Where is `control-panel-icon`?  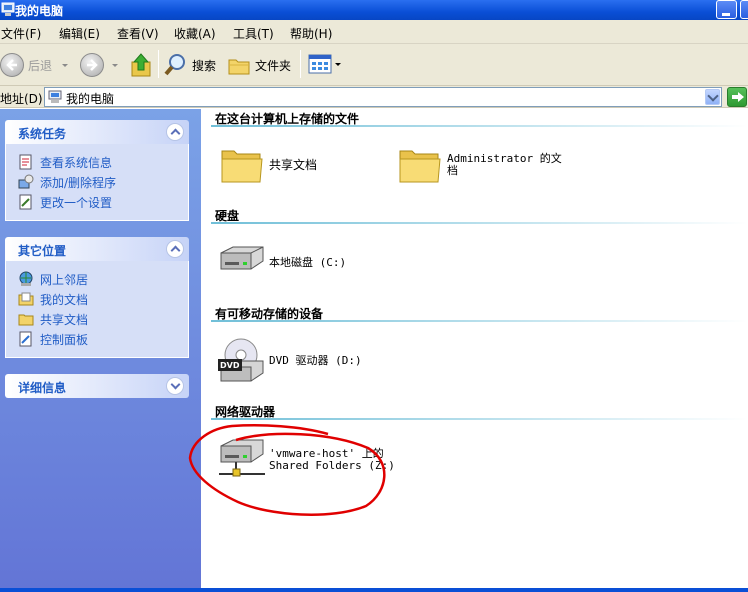
control-panel-icon is located at coordinates (25, 339).